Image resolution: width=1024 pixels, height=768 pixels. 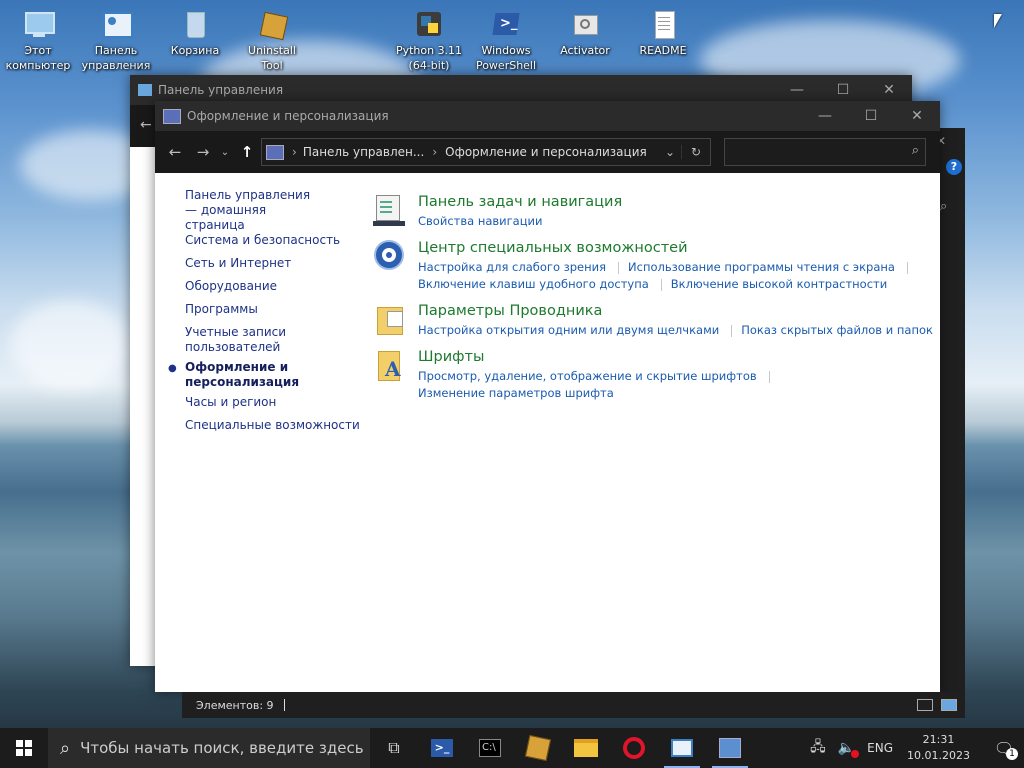 What do you see at coordinates (225, 152) in the screenshot?
I see `recent-locations-chevron-icon: ⌄` at bounding box center [225, 152].